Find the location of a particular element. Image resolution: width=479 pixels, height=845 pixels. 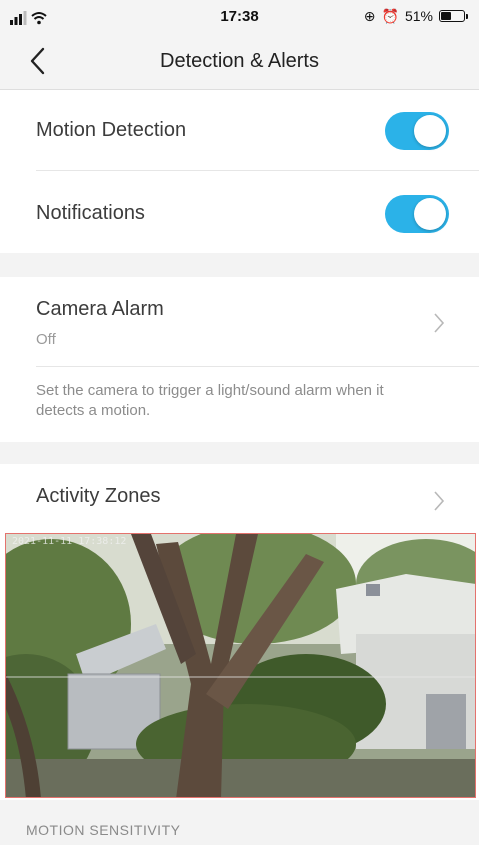

battery-percent: 51% is located at coordinates (418, 16).